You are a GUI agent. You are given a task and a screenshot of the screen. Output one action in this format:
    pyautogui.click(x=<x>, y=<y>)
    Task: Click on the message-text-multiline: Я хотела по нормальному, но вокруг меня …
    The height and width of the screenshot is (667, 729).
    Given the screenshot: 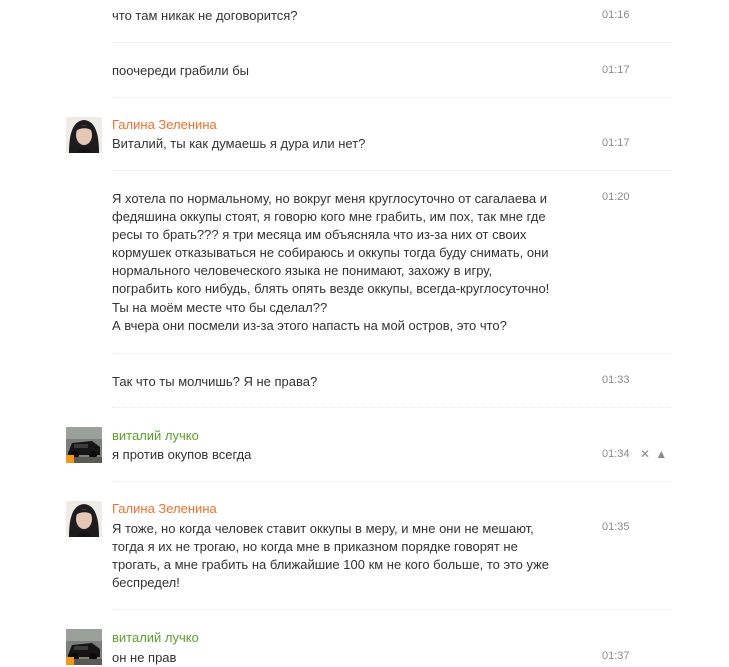 What is the action you would take?
    pyautogui.click(x=342, y=262)
    